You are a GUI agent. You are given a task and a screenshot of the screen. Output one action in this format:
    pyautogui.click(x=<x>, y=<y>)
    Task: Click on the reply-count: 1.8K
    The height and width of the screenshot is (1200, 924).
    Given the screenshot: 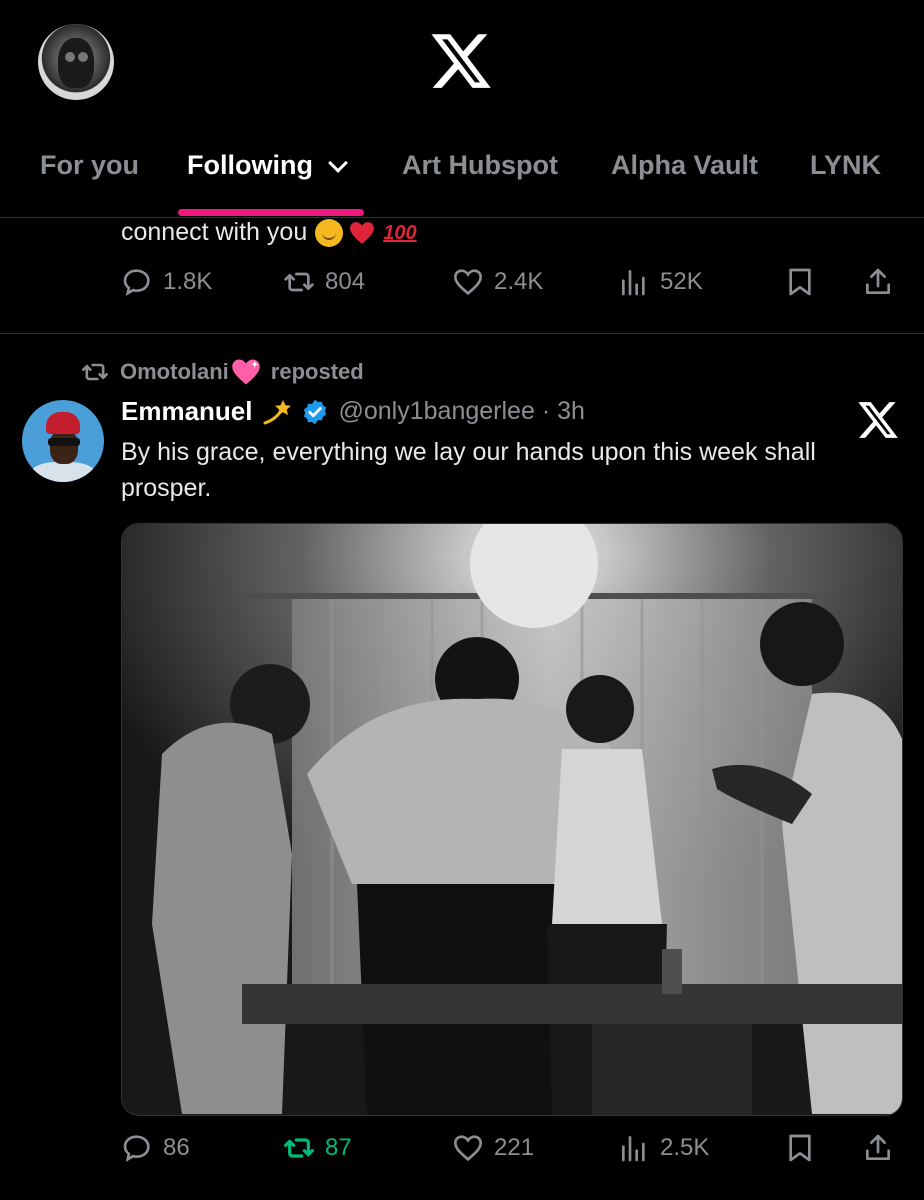 What is the action you would take?
    pyautogui.click(x=188, y=281)
    